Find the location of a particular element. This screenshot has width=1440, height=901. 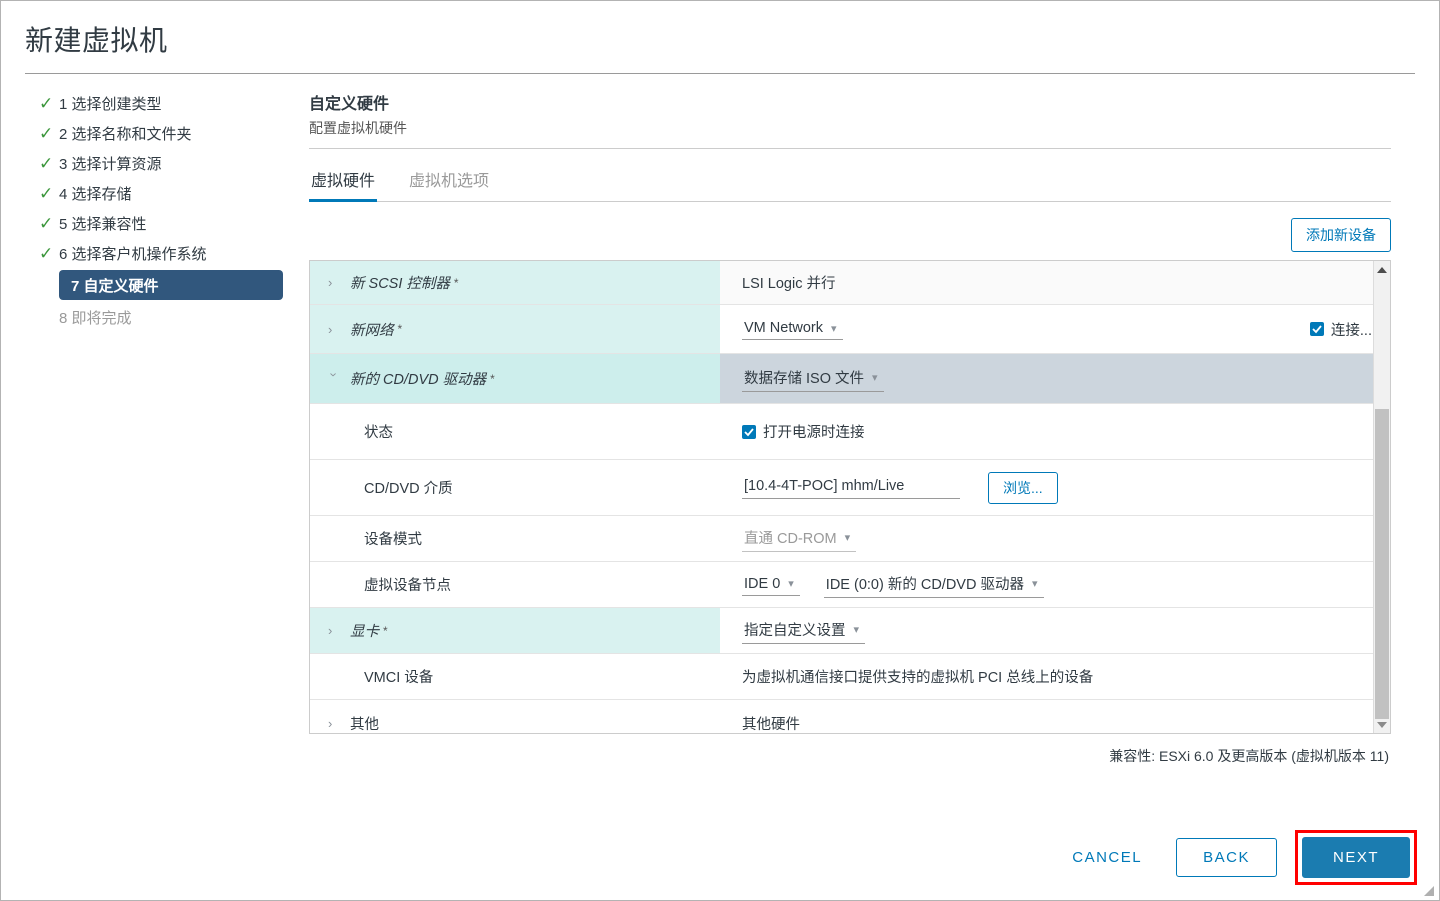

sidebar-step-5-label: 5 选择兼容性 is located at coordinates (103, 224).